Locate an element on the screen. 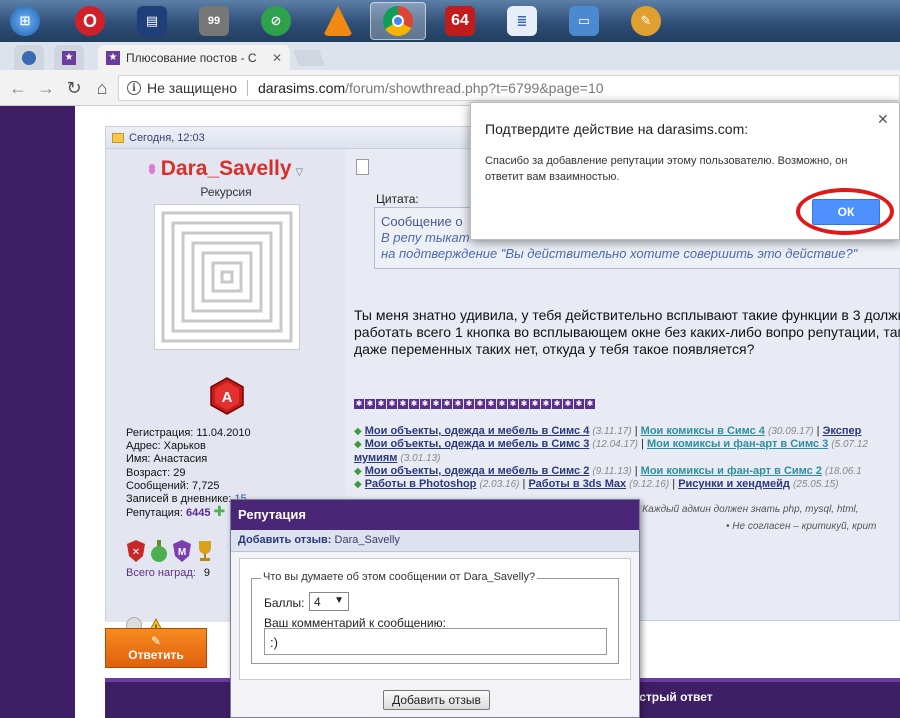 The height and width of the screenshot is (718, 900). reputation-popup-title: Репутация is located at coordinates (435, 515).